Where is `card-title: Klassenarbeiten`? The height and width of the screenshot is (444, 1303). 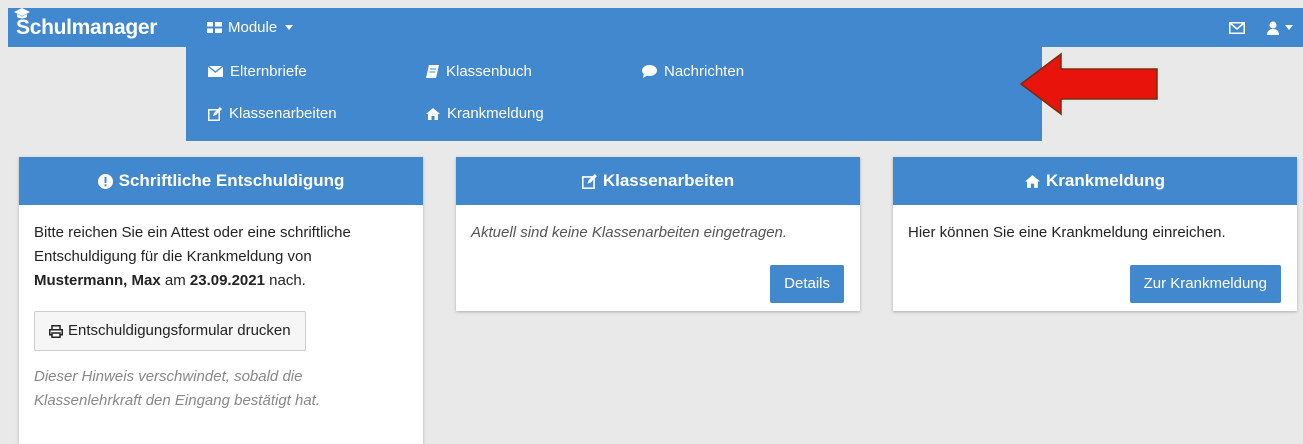 card-title: Klassenarbeiten is located at coordinates (668, 180).